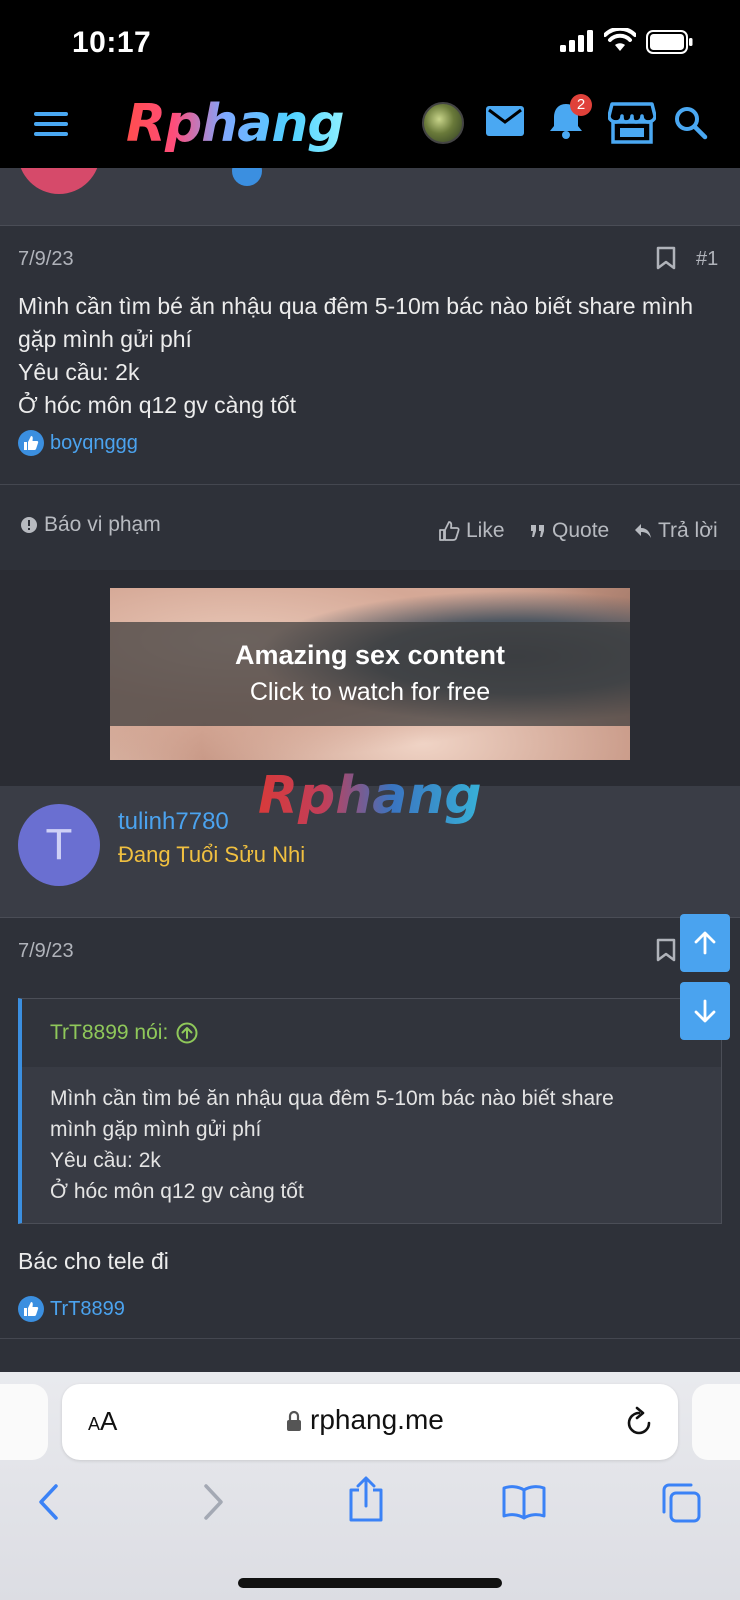 The height and width of the screenshot is (1600, 740). Describe the element at coordinates (377, 1420) in the screenshot. I see `url-text: rphang.me` at that location.